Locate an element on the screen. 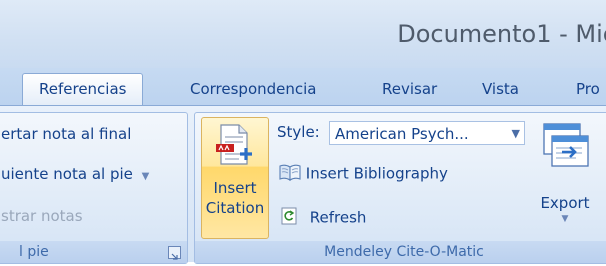 This screenshot has height=266, width=606. tab-pro: Pro is located at coordinates (588, 89).